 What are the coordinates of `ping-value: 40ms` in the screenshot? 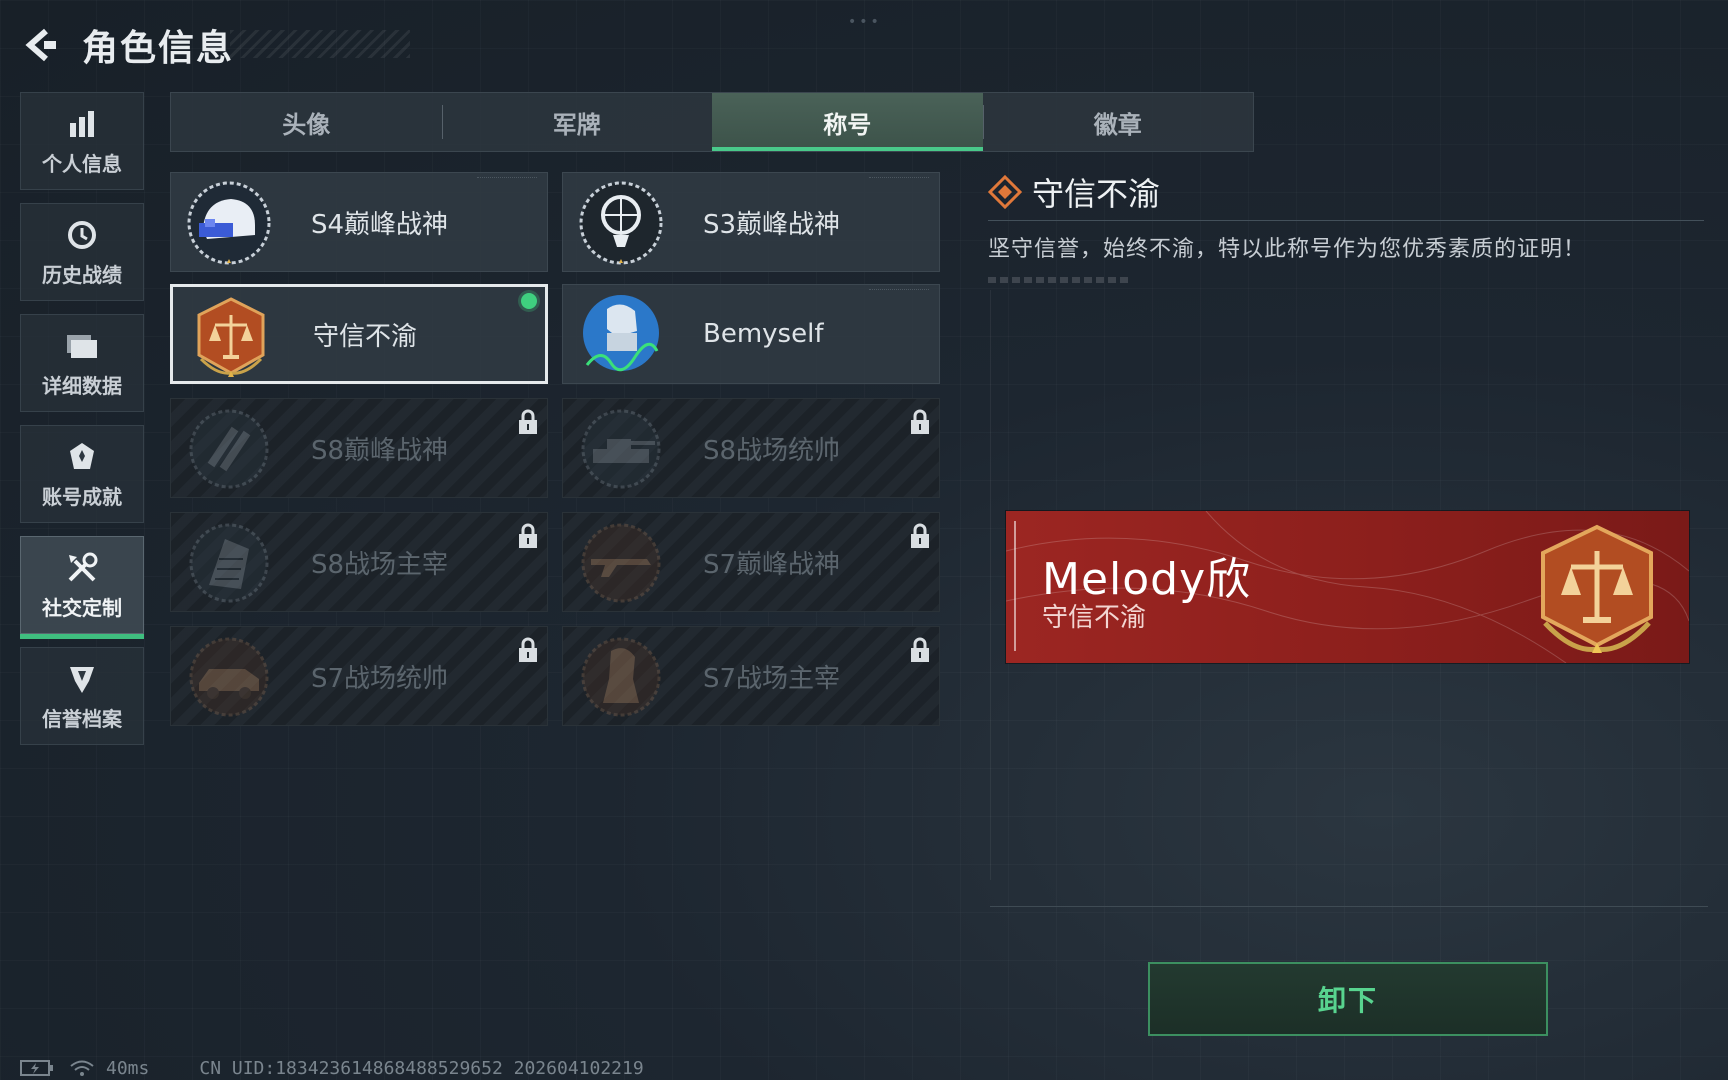 It's located at (128, 1068).